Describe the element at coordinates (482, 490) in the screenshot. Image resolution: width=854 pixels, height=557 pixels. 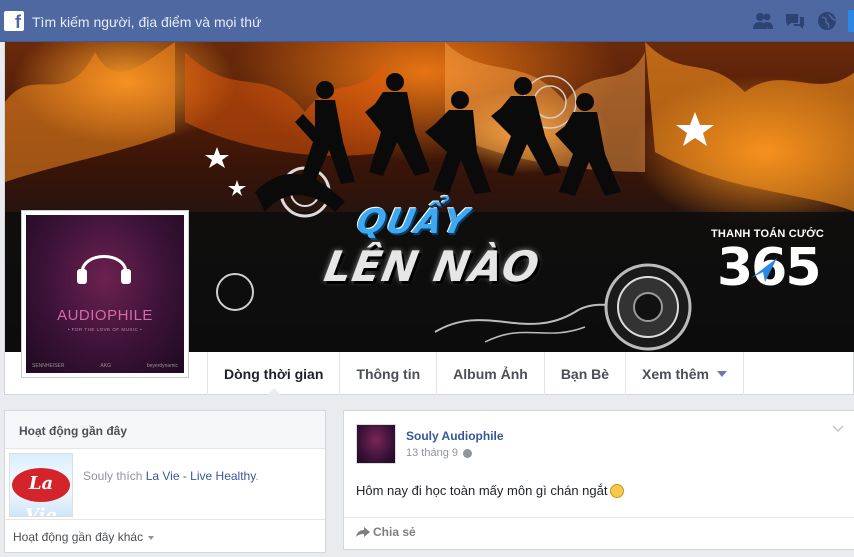
I see `post-text-body: Hôm nay đi học toàn mấy môn gì chán ngắt` at that location.